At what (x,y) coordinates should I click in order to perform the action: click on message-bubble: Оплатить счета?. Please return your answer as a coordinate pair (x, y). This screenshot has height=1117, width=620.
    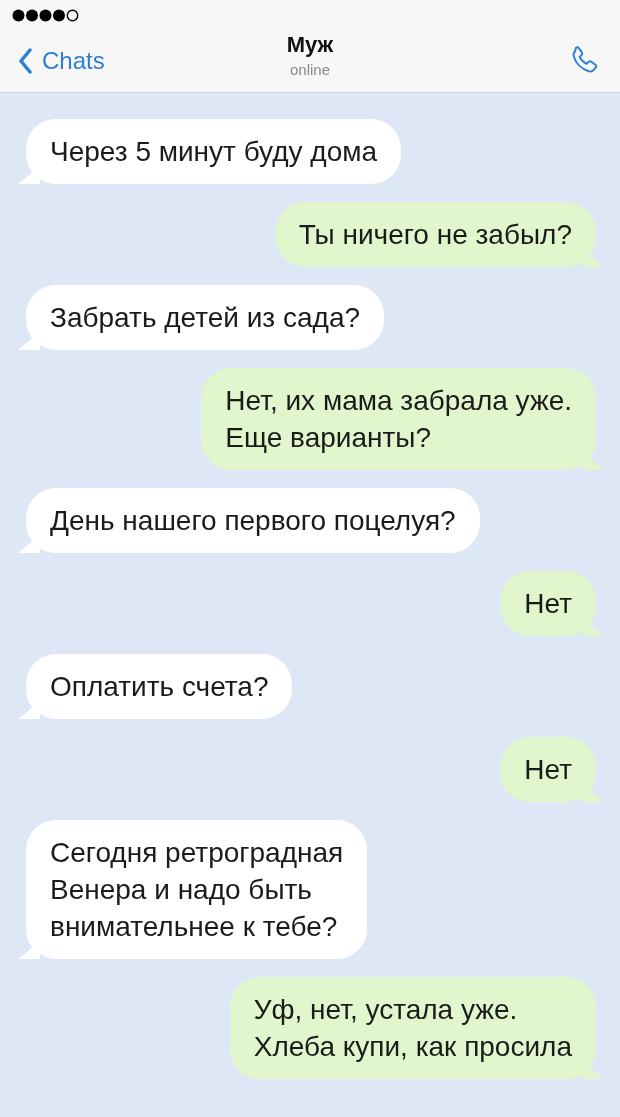
    Looking at the image, I should click on (155, 686).